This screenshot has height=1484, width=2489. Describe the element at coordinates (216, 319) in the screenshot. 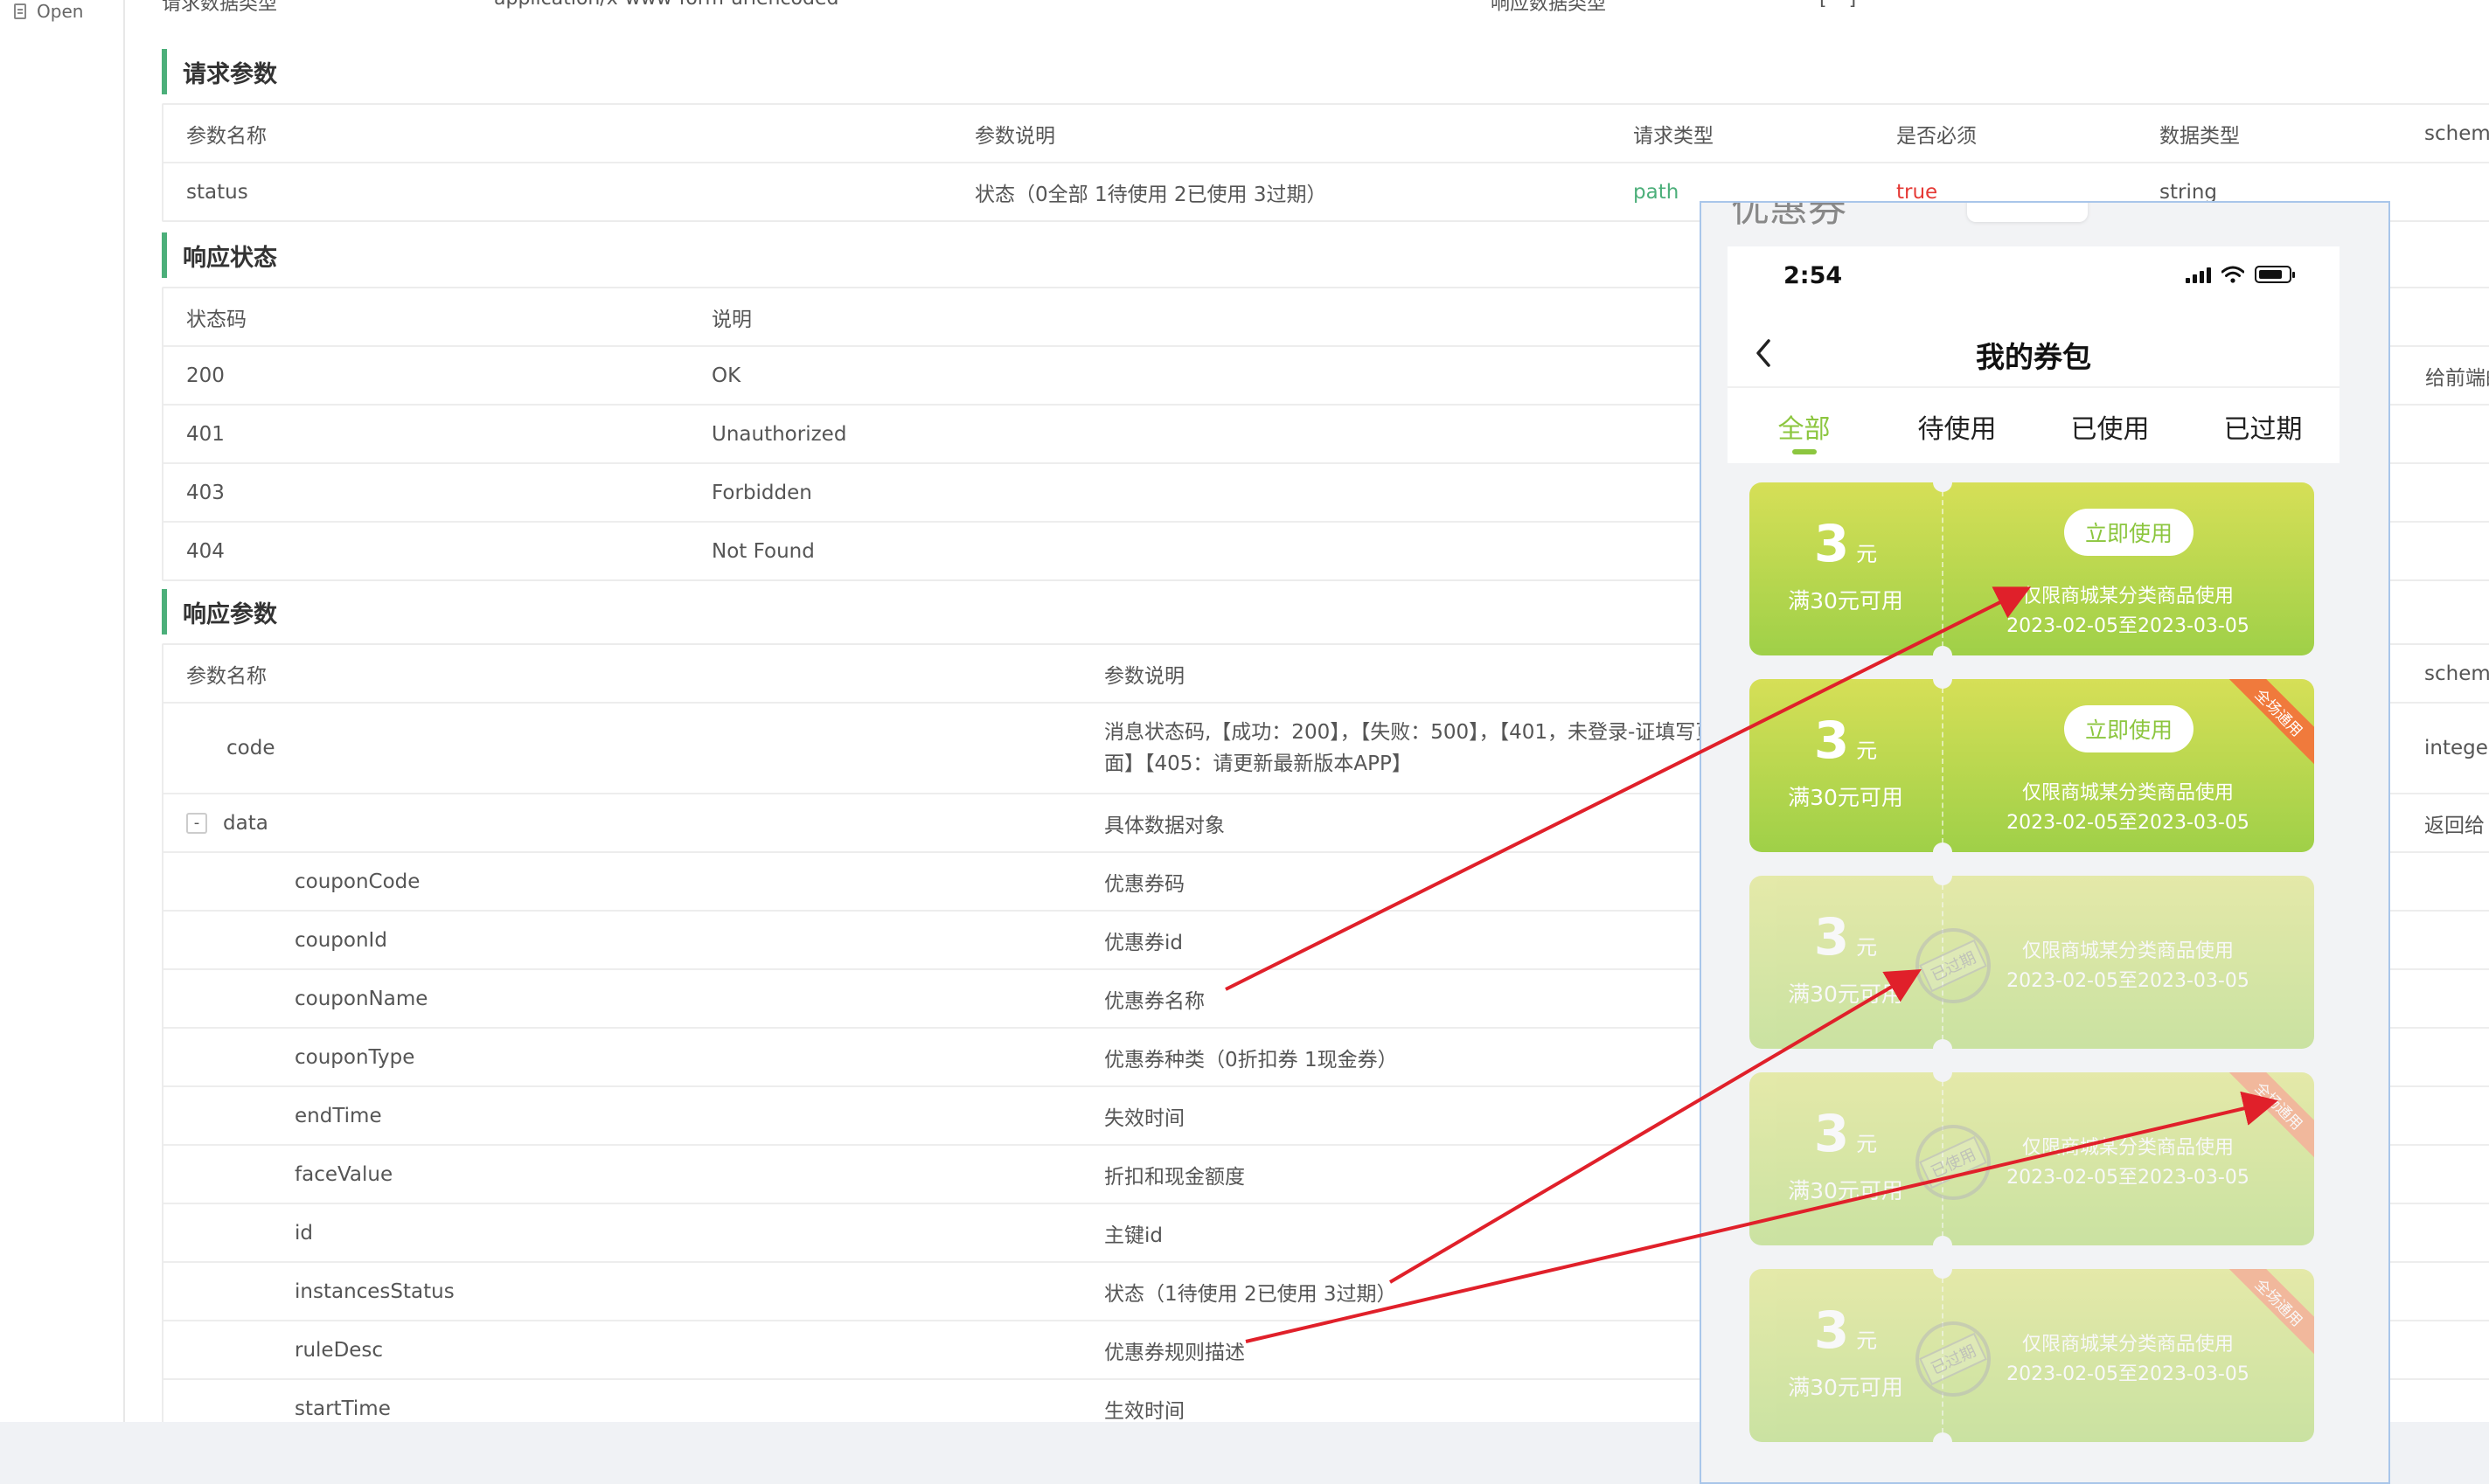

I see `col-header-code: 状态码` at that location.